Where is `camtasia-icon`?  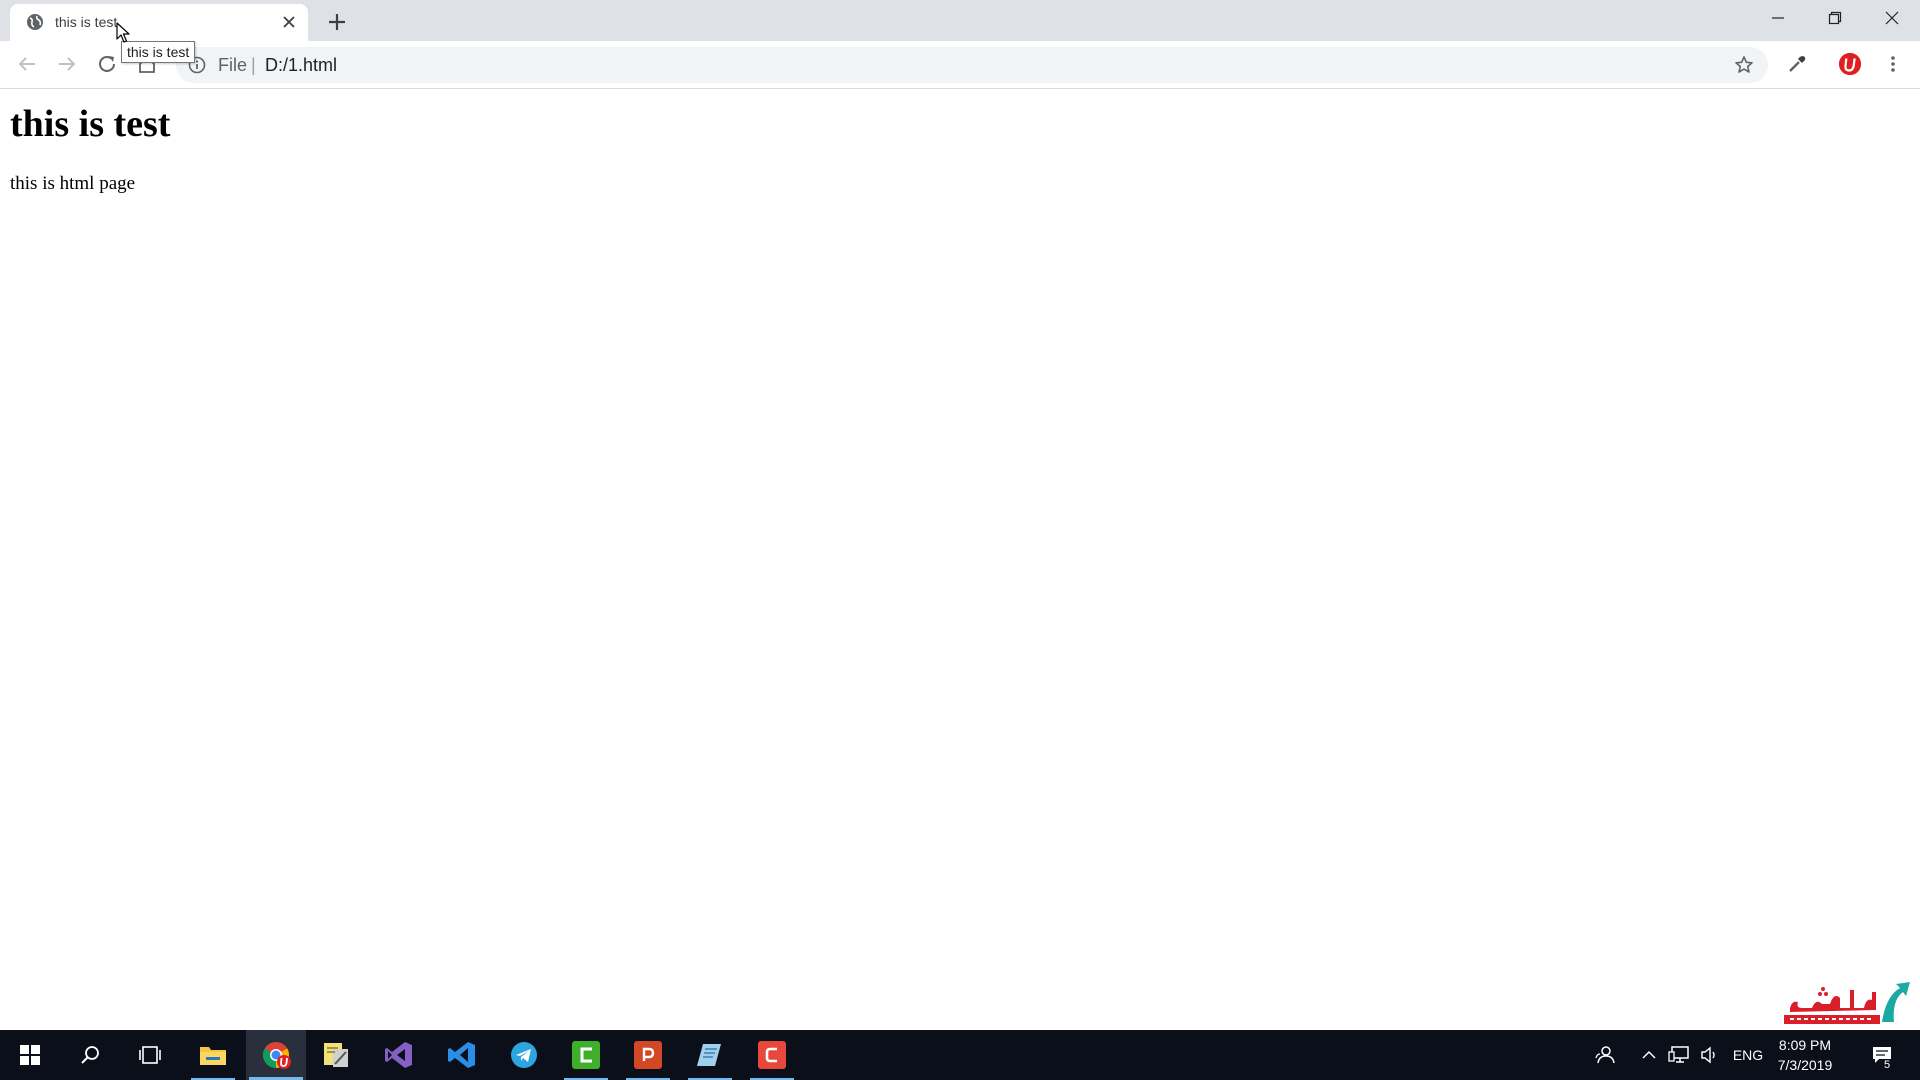 camtasia-icon is located at coordinates (586, 1055).